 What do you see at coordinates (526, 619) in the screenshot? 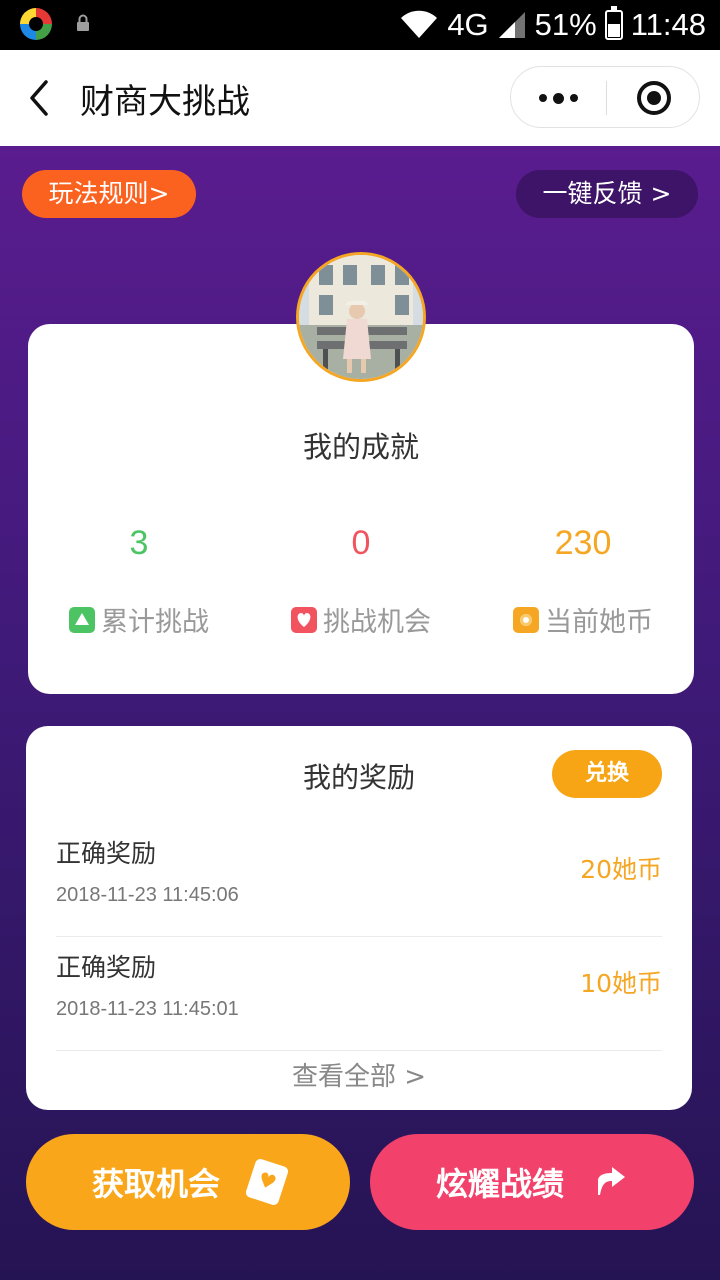
I see `coin-icon` at bounding box center [526, 619].